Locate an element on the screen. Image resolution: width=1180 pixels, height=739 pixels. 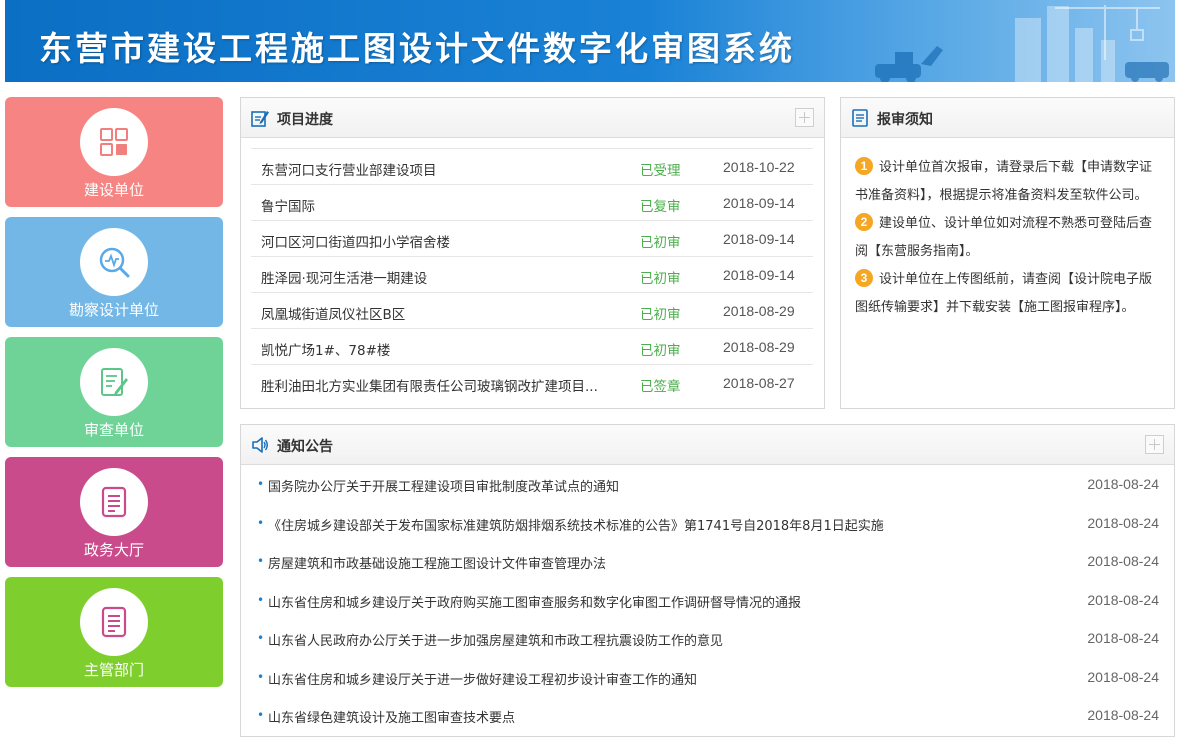
announcement-row: • 国务院办公厅关于开展工程建设项目审批制度改革试点的通知 2018-08-24 is located at coordinates (708, 486).